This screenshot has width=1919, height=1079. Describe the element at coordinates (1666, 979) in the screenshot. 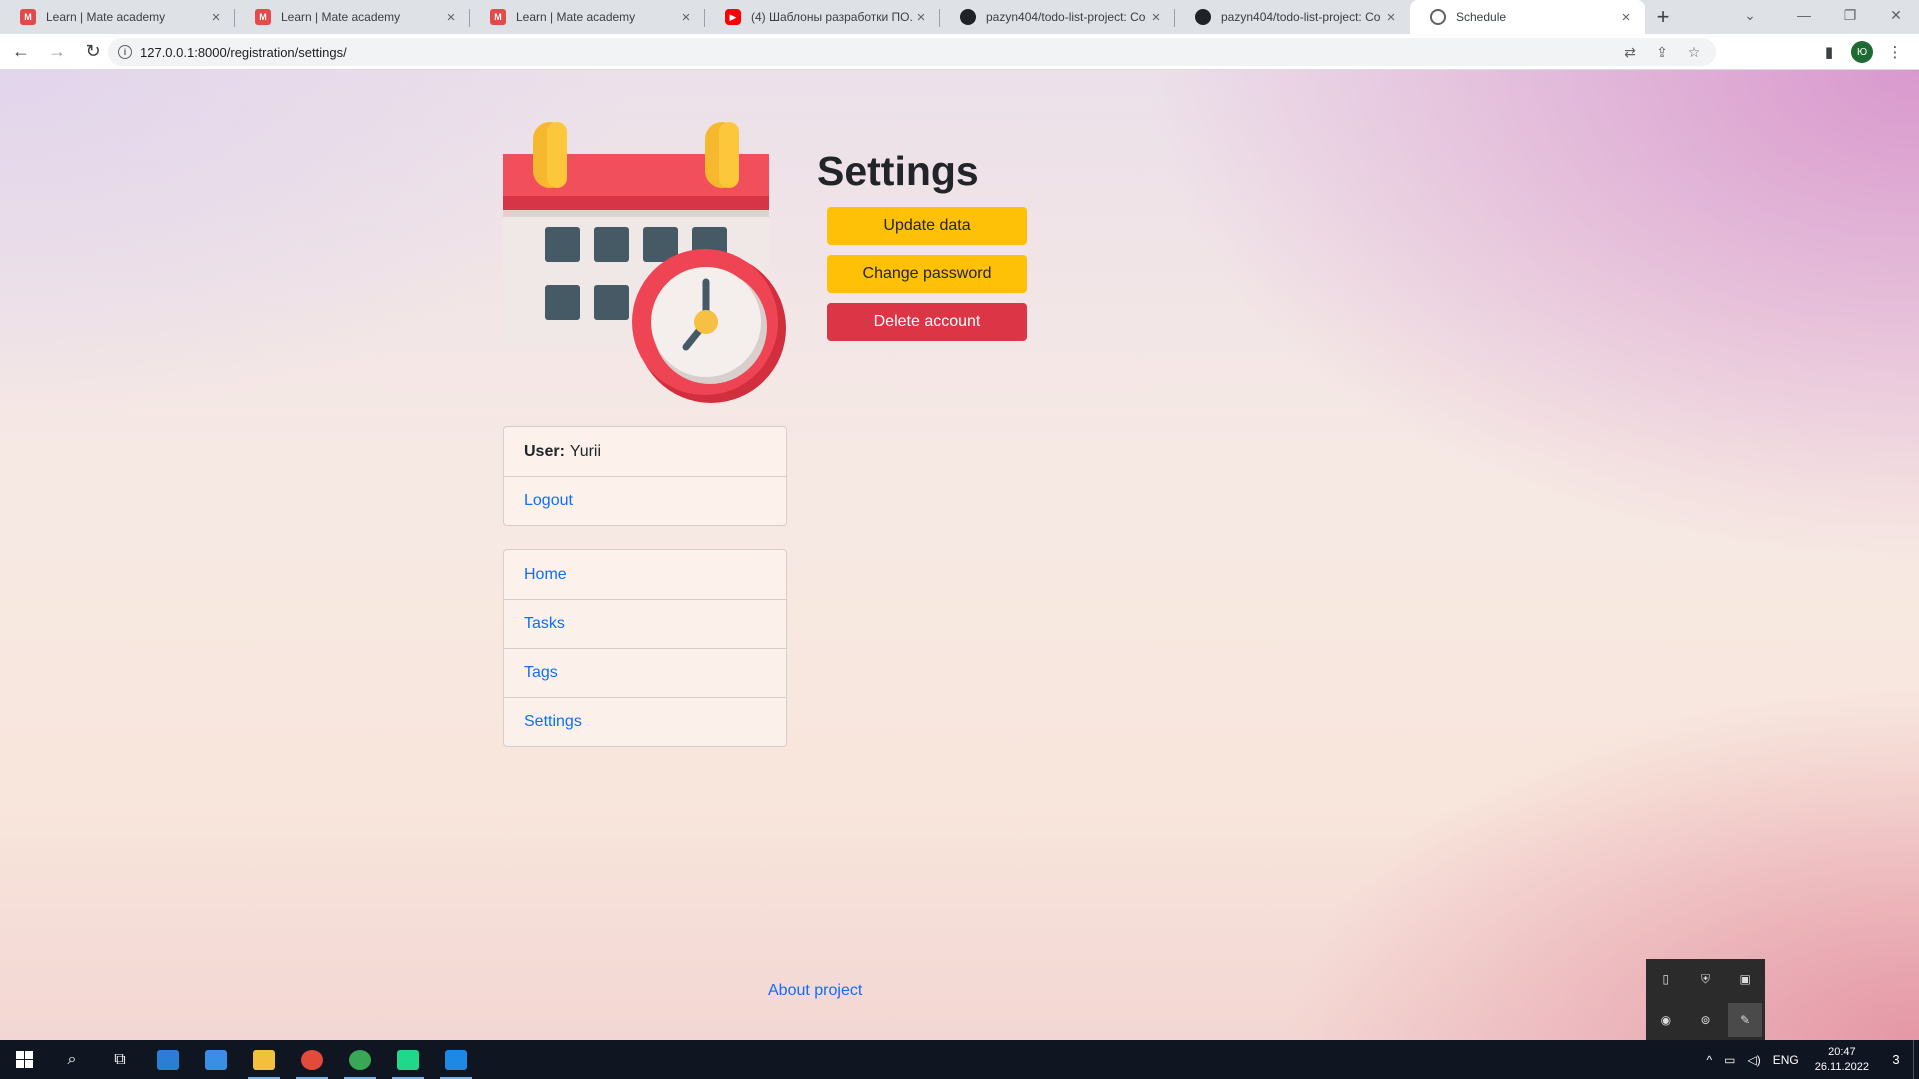

I see `usb-drive-icon: ▯` at that location.